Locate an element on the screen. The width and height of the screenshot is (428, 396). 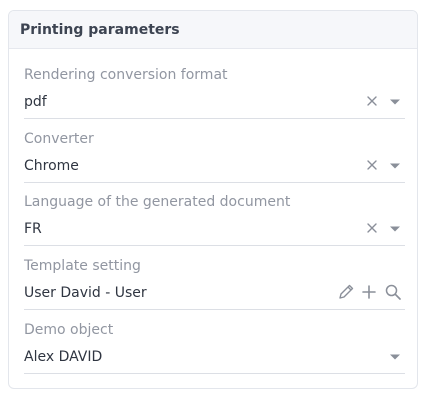
field-label: Language of the generated document is located at coordinates (157, 202).